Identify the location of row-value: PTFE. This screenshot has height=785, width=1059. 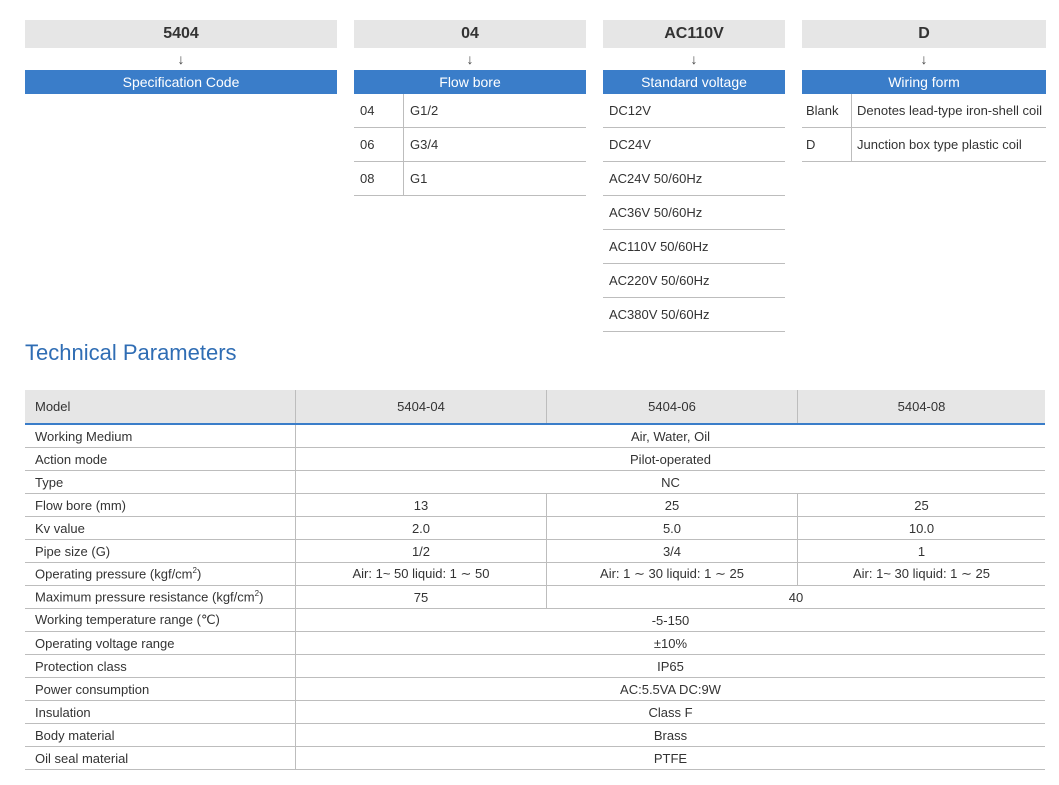
(670, 758).